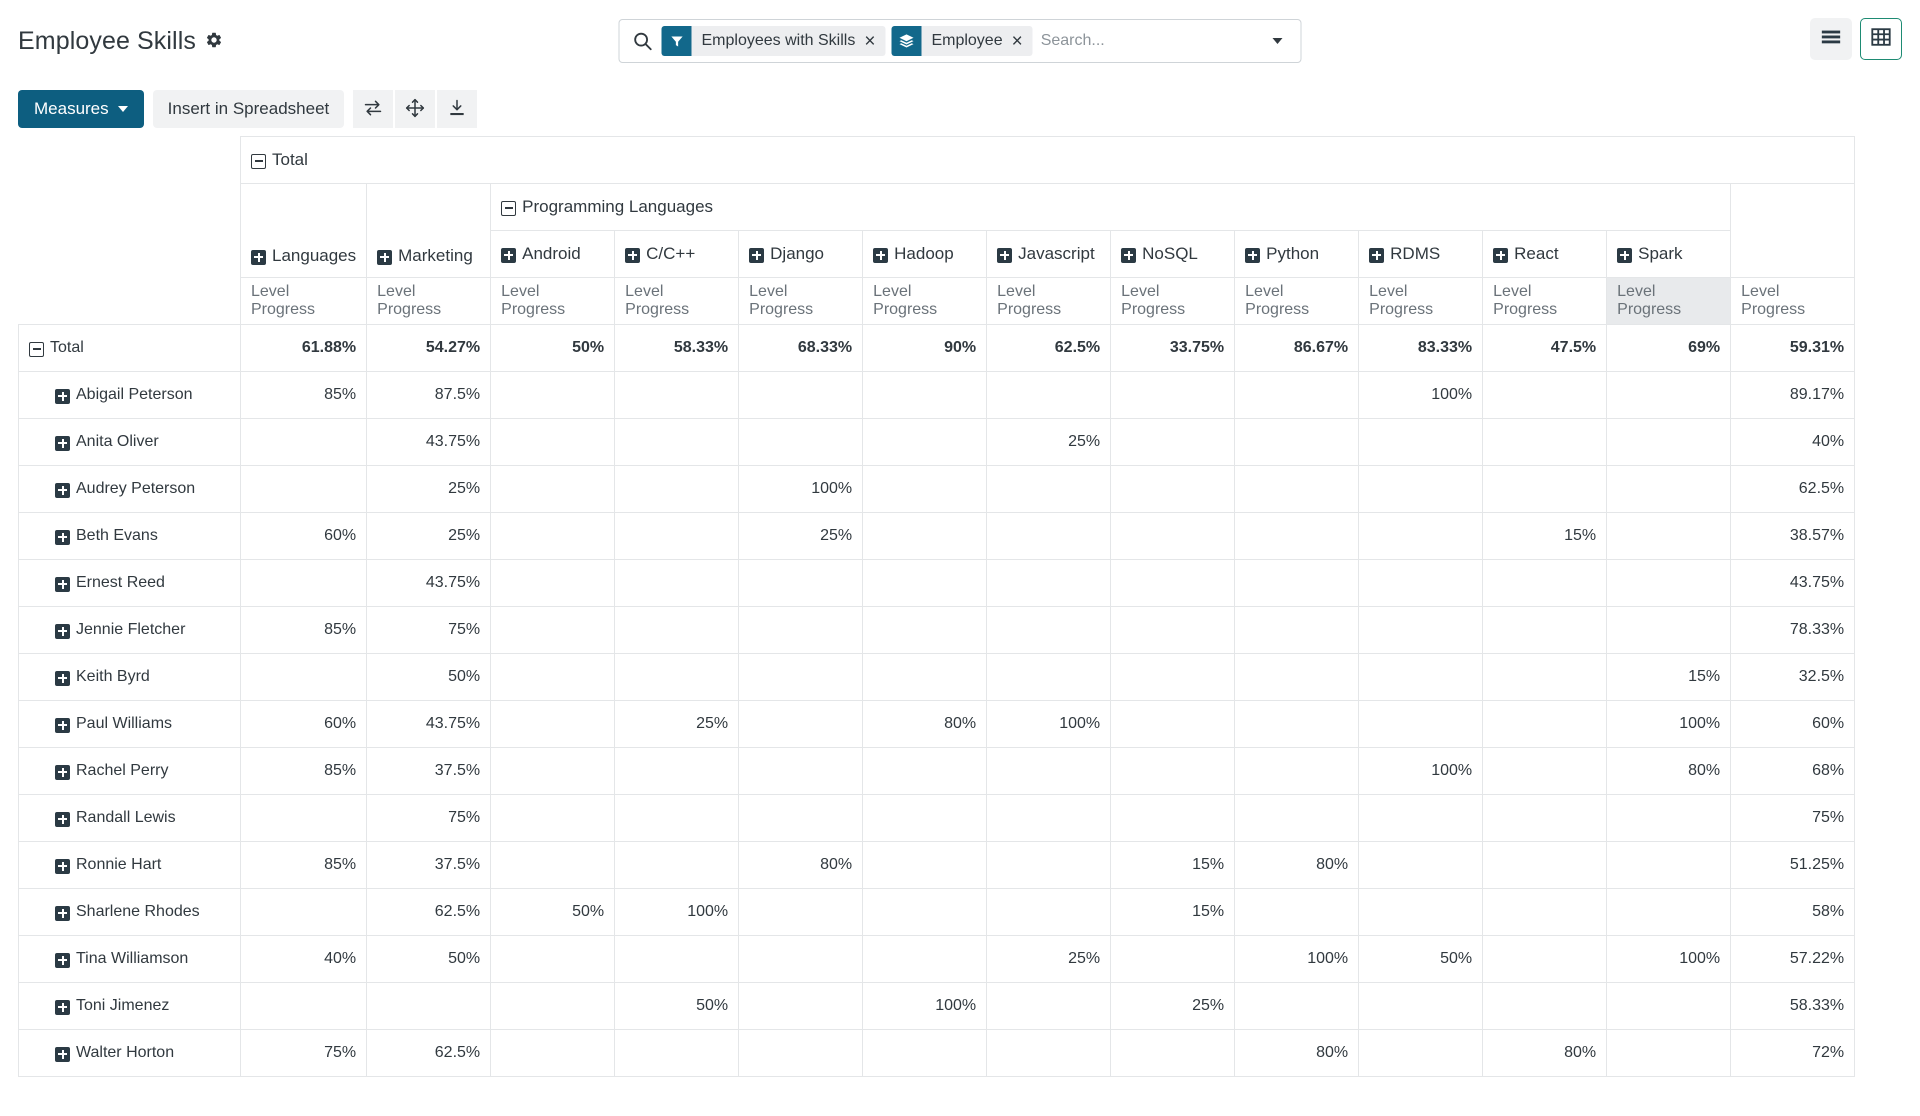 Image resolution: width=1920 pixels, height=1116 pixels. I want to click on pivot-cell: 40%, so click(303, 959).